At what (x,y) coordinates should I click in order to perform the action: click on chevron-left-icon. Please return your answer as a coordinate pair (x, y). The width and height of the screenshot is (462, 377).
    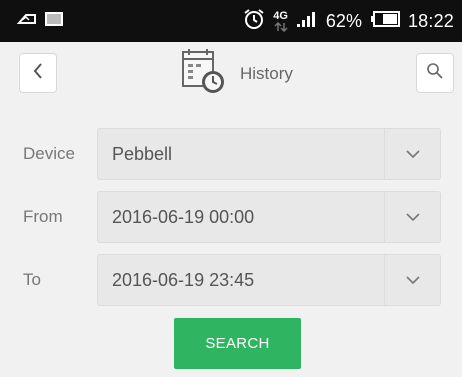
    Looking at the image, I should click on (38, 73).